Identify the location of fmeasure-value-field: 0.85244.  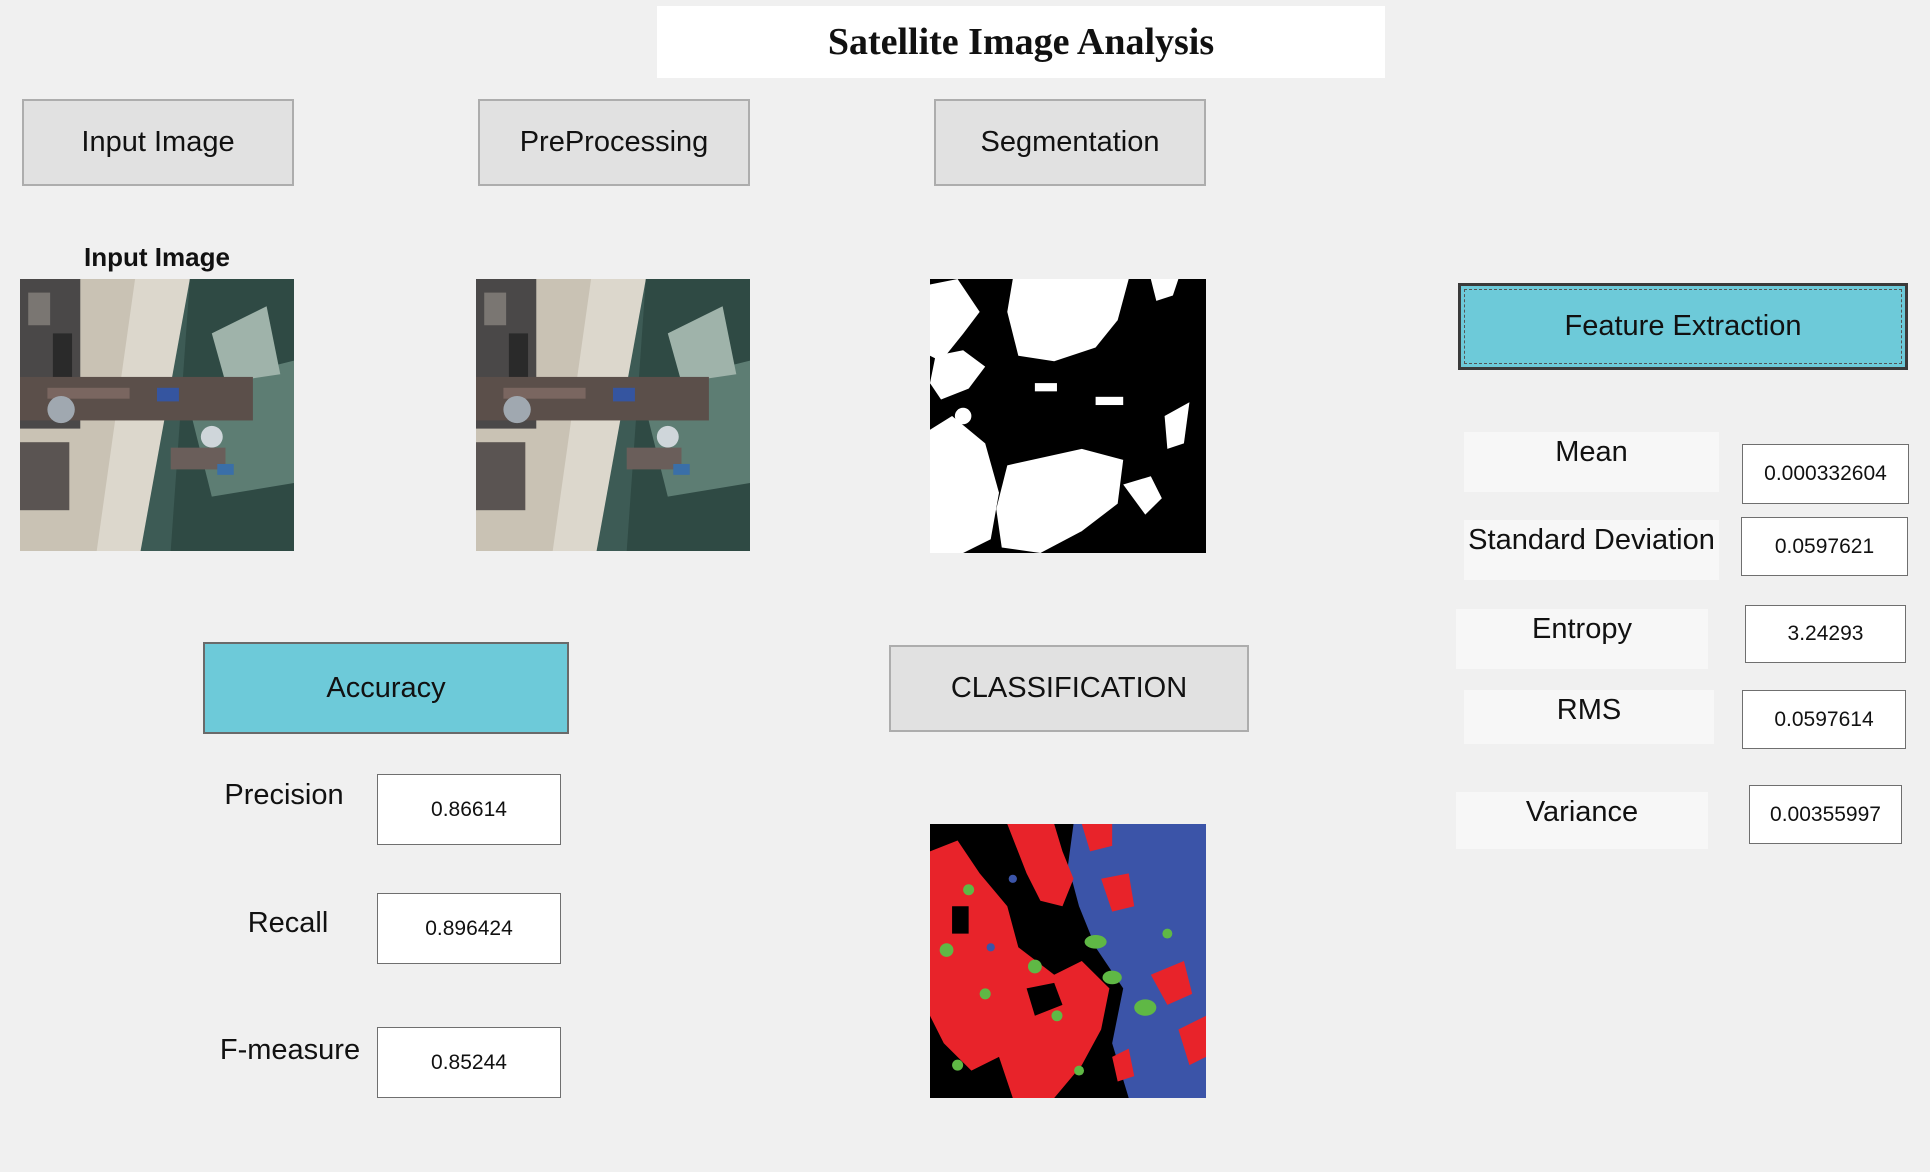
(469, 1062).